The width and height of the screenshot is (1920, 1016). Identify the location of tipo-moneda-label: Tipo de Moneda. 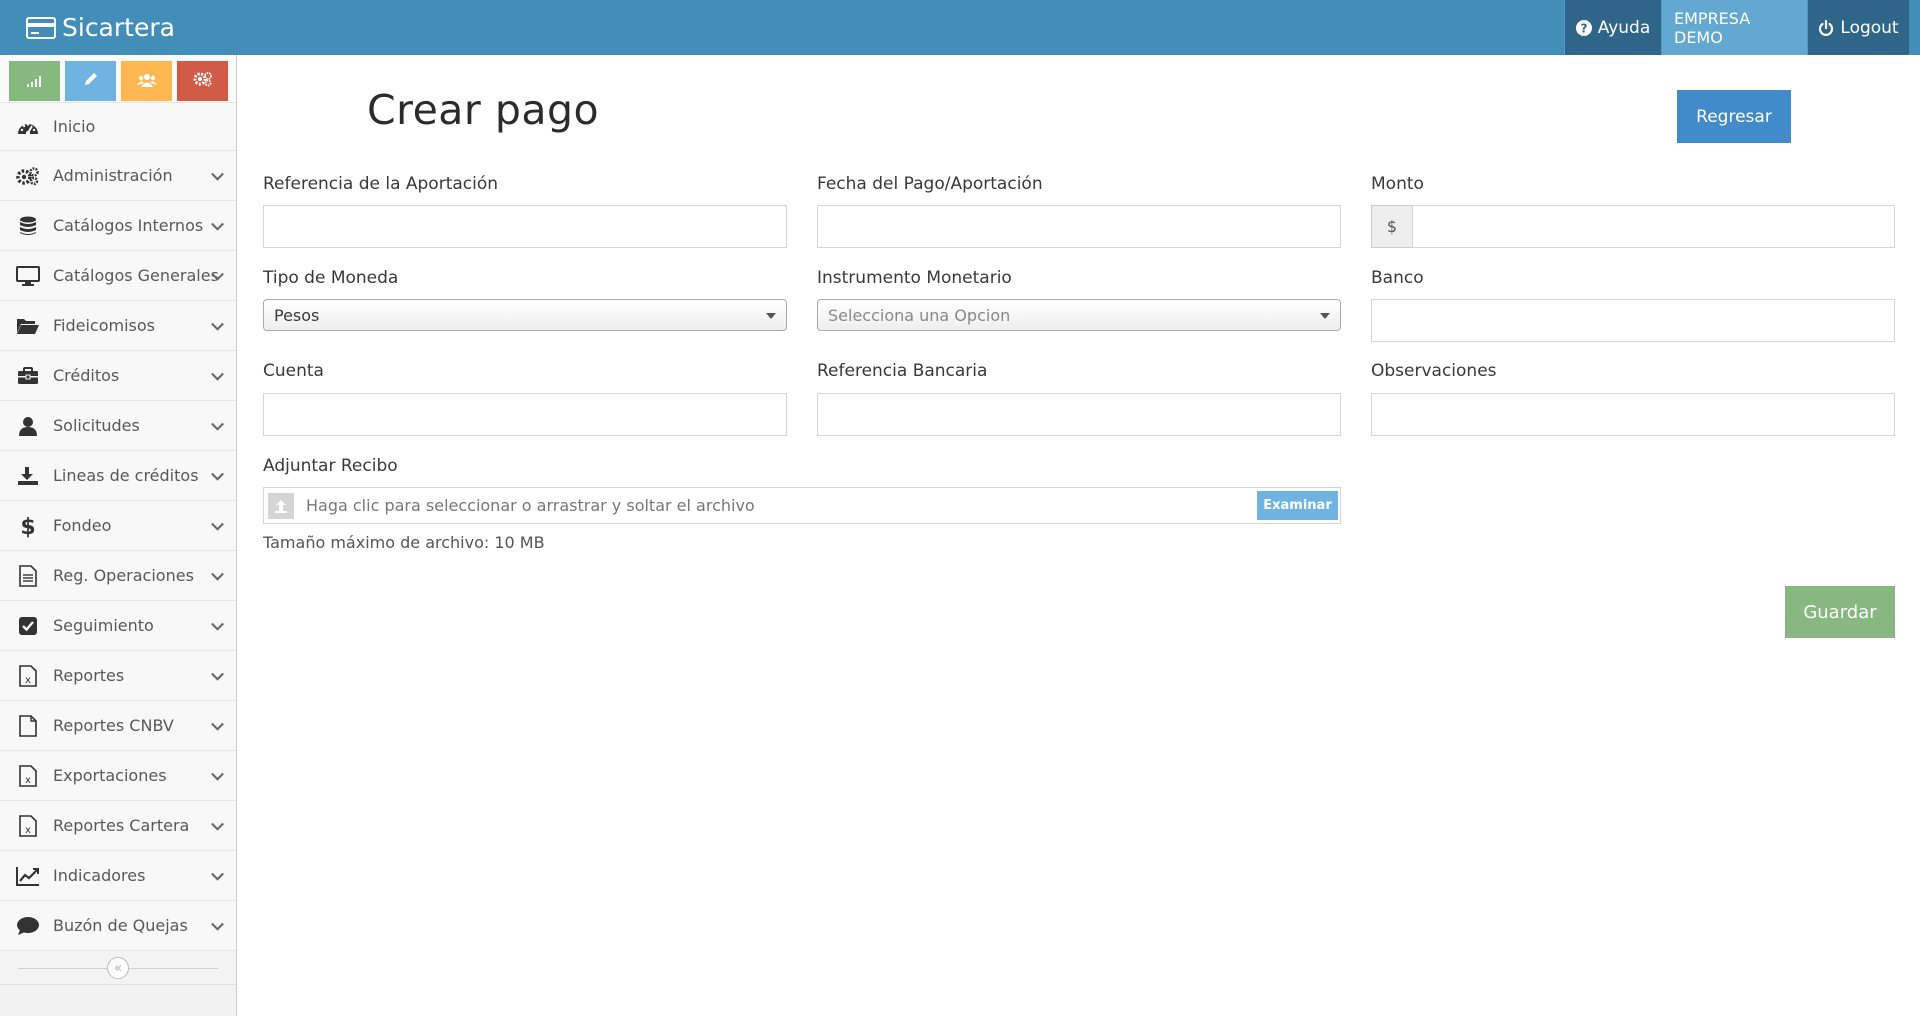
(331, 278).